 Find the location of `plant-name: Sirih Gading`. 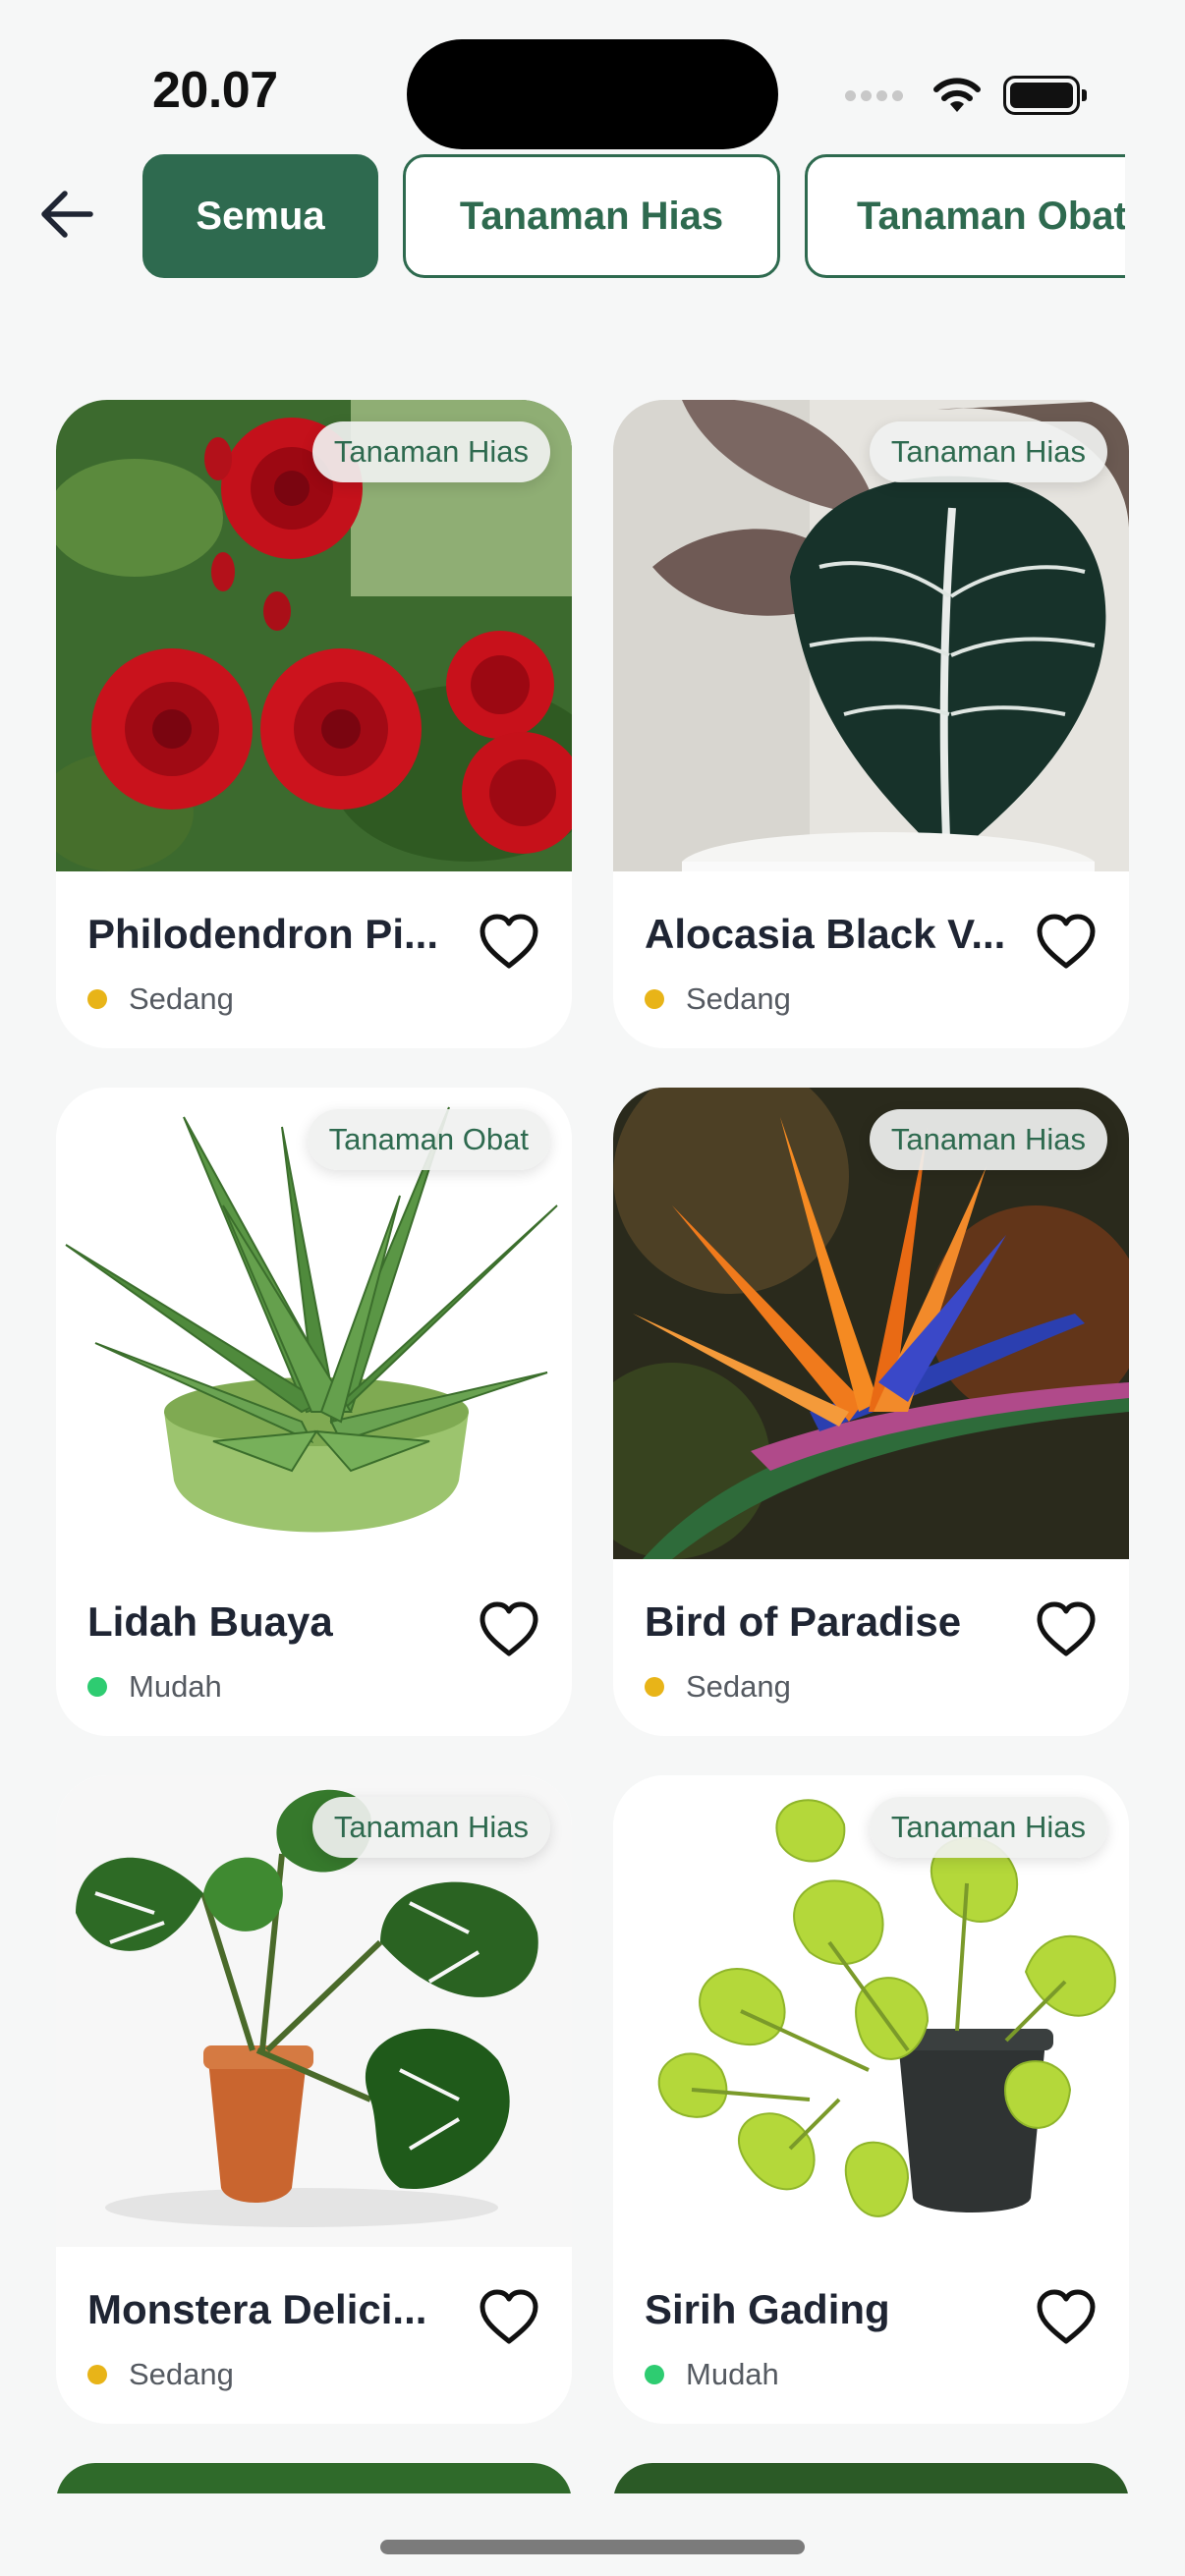

plant-name: Sirih Gading is located at coordinates (768, 2309).